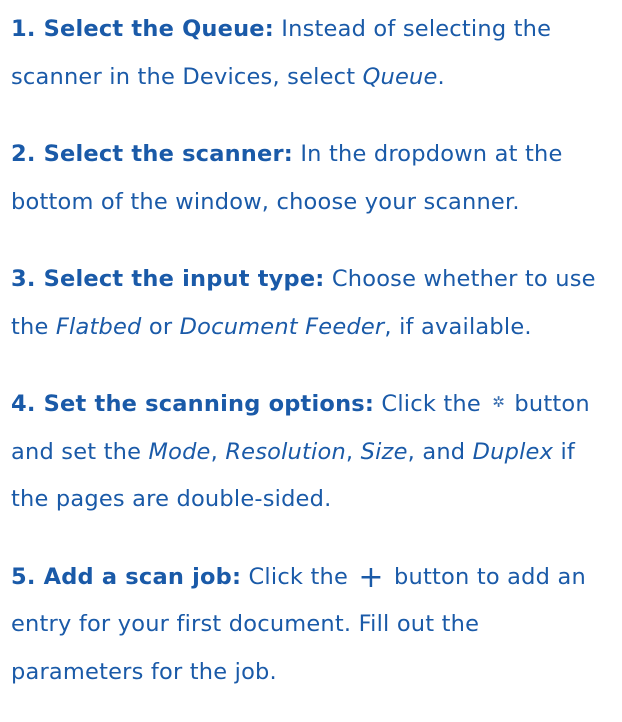 The height and width of the screenshot is (722, 622). I want to click on step-text-emphasis: Duplex, so click(513, 451).